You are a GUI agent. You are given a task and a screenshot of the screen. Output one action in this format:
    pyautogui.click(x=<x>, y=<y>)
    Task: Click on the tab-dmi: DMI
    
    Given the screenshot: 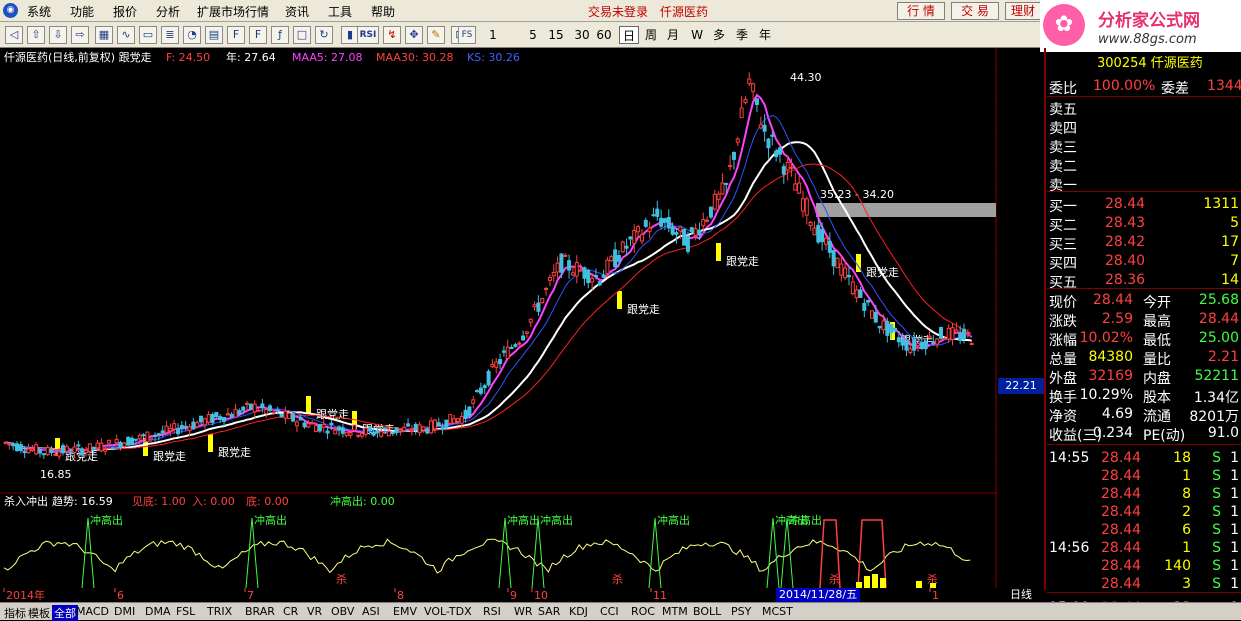 What is the action you would take?
    pyautogui.click(x=124, y=611)
    